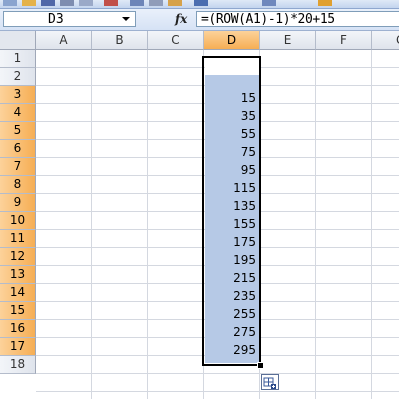 This screenshot has height=399, width=399. I want to click on name-box: D3, so click(69, 19).